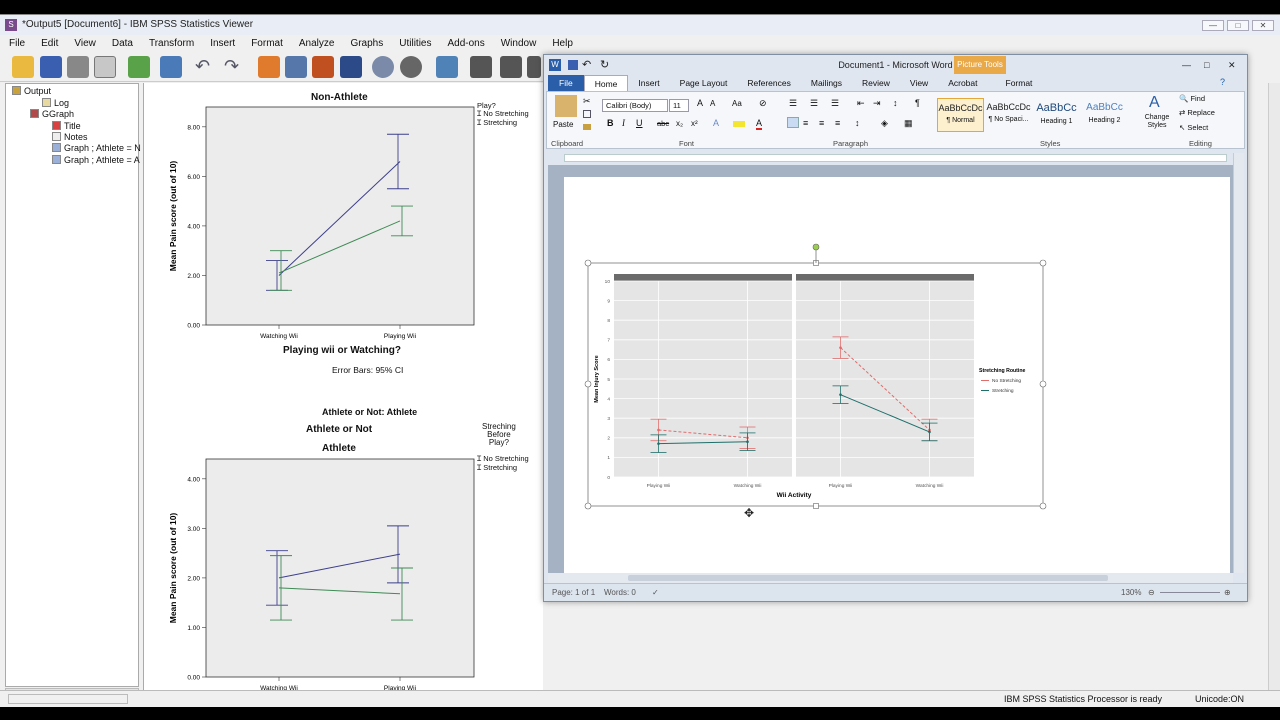 This screenshot has height=720, width=1280. I want to click on italic-button: I, so click(623, 123).